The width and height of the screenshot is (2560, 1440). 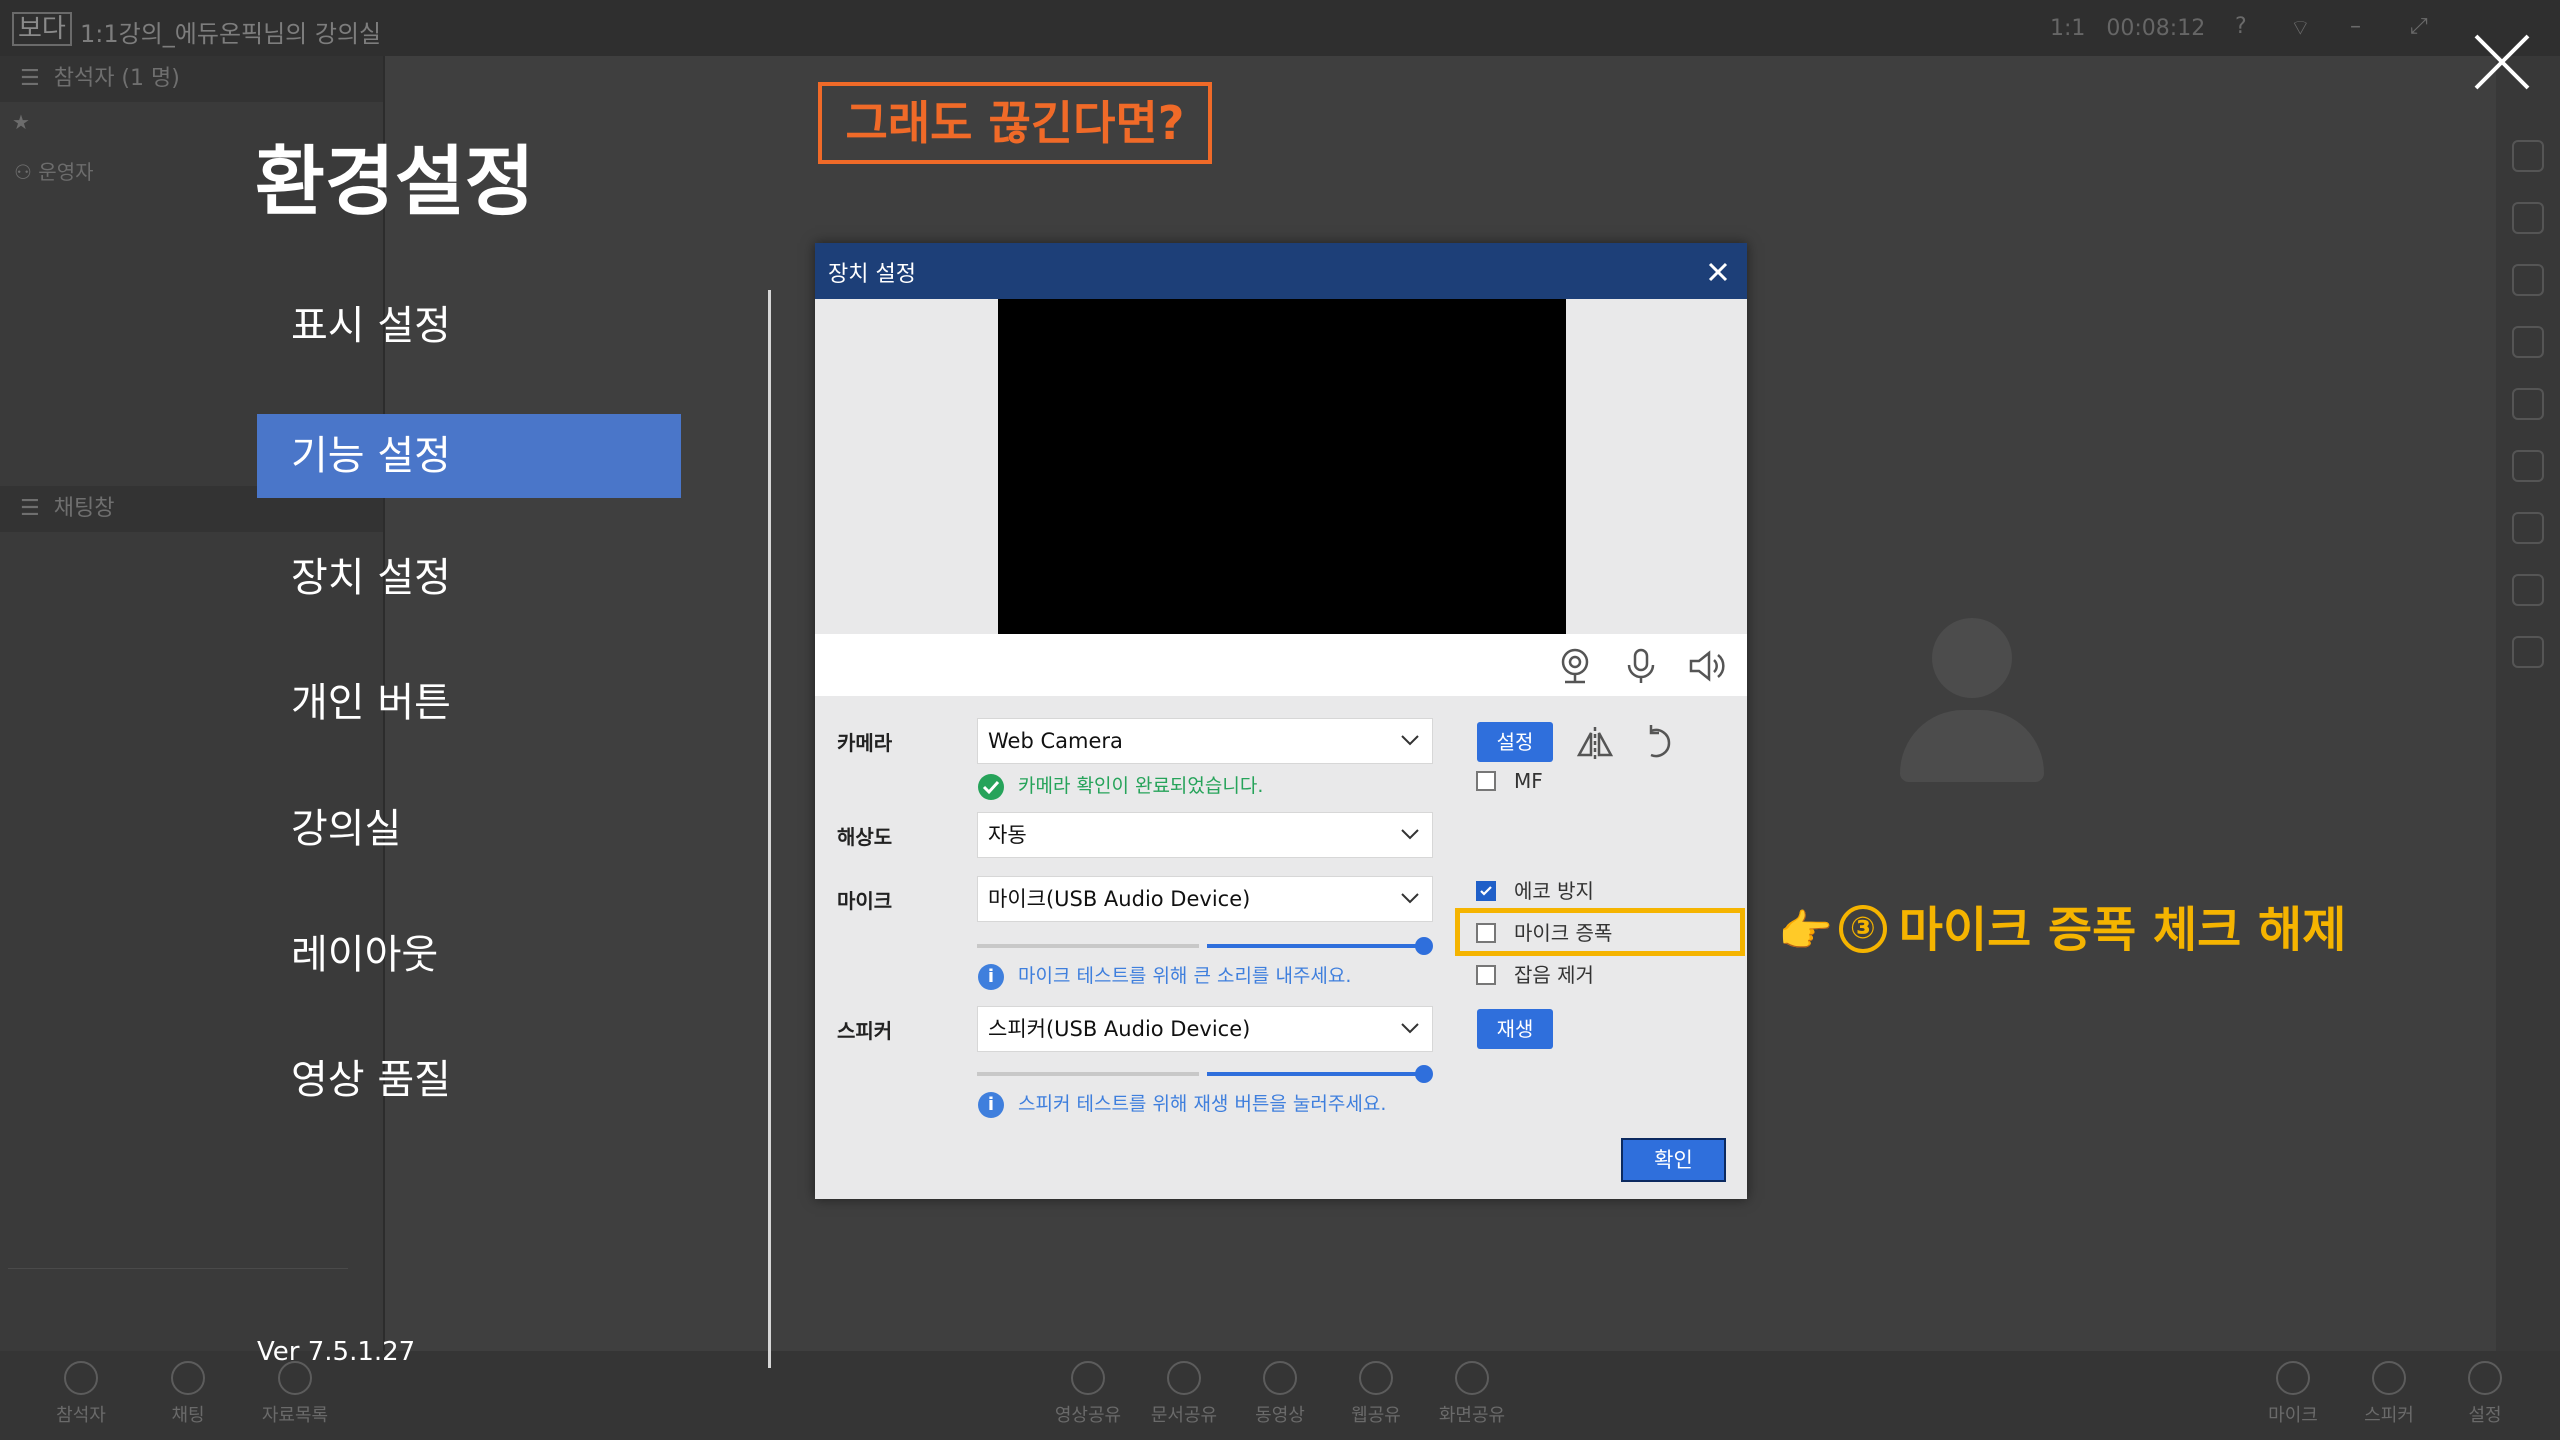 What do you see at coordinates (2419, 26) in the screenshot?
I see `fullscreen-icon: ⤢` at bounding box center [2419, 26].